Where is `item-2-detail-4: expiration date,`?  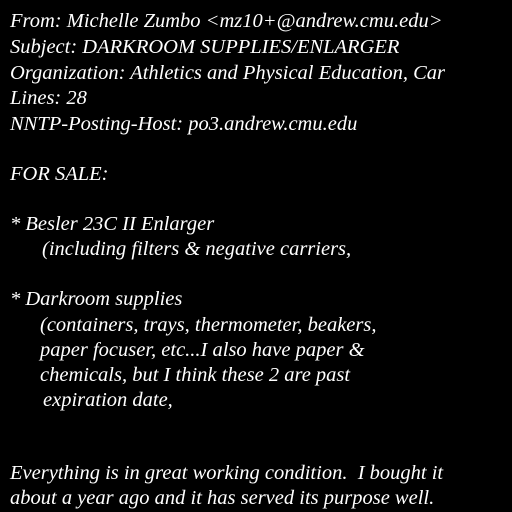
item-2-detail-4: expiration date, is located at coordinates (108, 400).